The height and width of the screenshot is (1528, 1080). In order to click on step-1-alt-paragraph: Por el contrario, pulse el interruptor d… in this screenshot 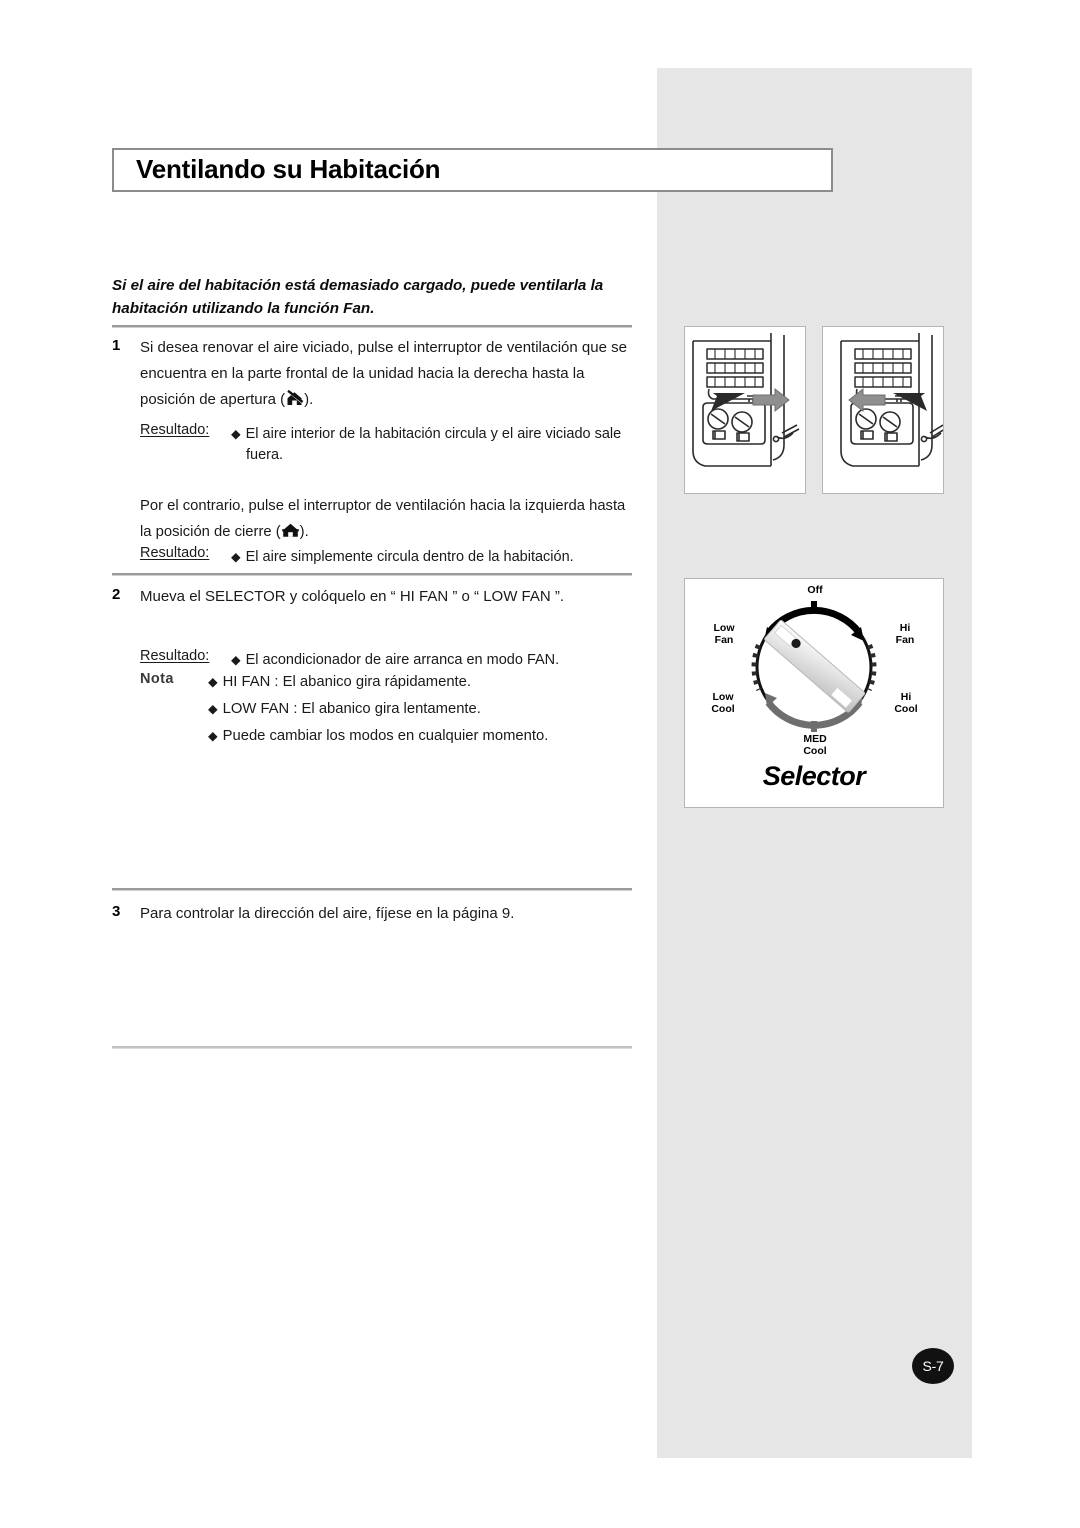, I will do `click(386, 519)`.